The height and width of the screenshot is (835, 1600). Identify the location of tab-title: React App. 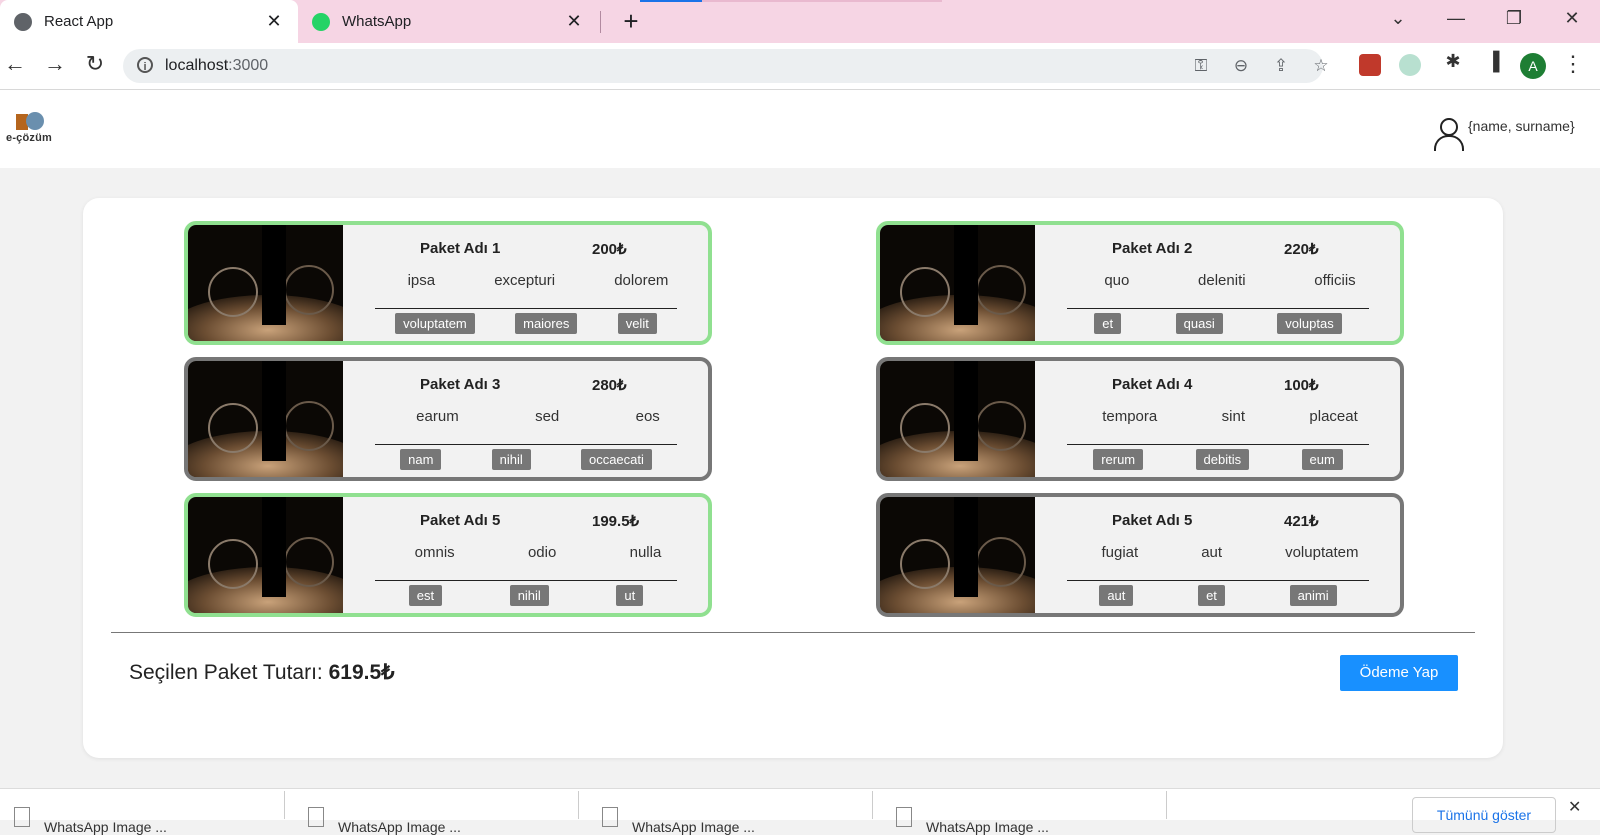
(79, 21).